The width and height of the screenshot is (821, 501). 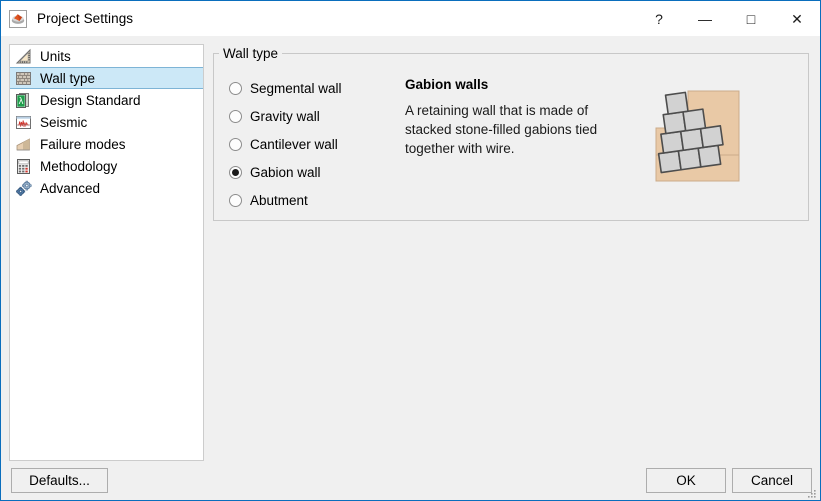 I want to click on minimize-button: —, so click(x=705, y=18).